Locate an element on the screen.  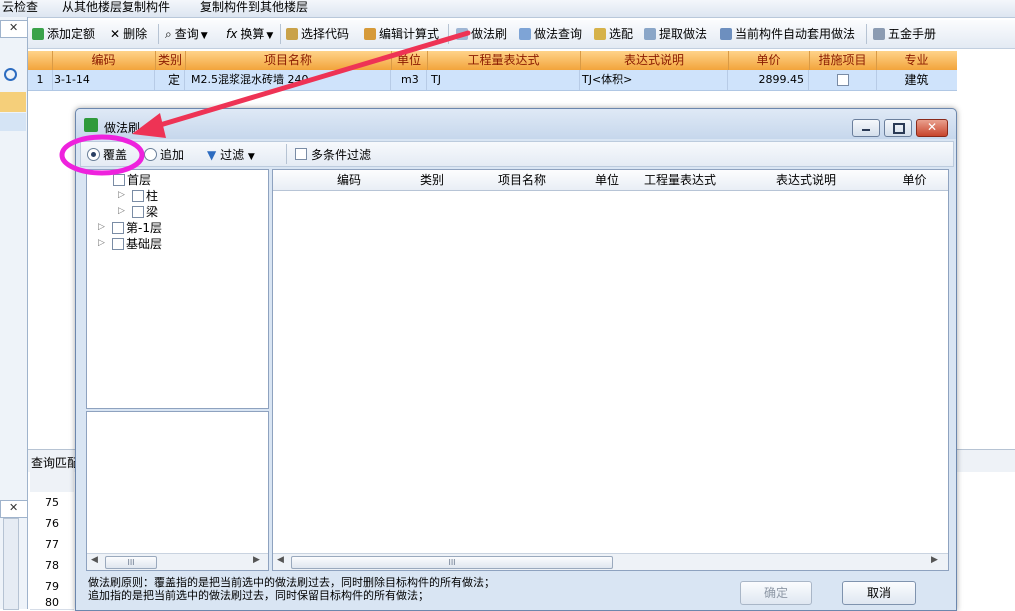
annotation-arrow-head is located at coordinates (149, 125).